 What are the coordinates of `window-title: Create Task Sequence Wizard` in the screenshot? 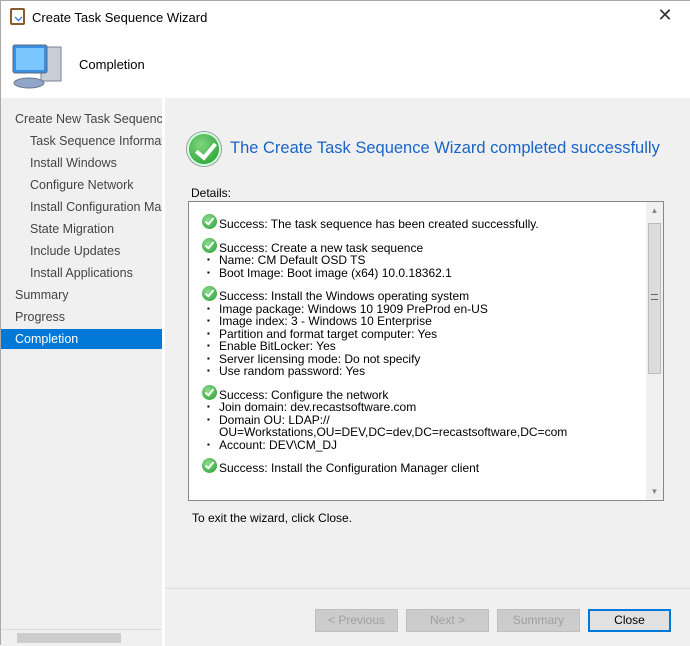 It's located at (120, 17).